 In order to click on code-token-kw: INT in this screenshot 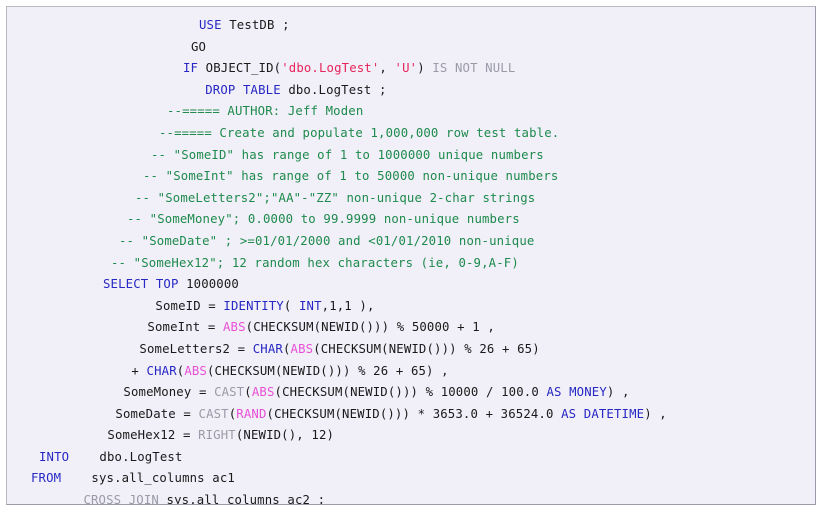, I will do `click(310, 305)`.